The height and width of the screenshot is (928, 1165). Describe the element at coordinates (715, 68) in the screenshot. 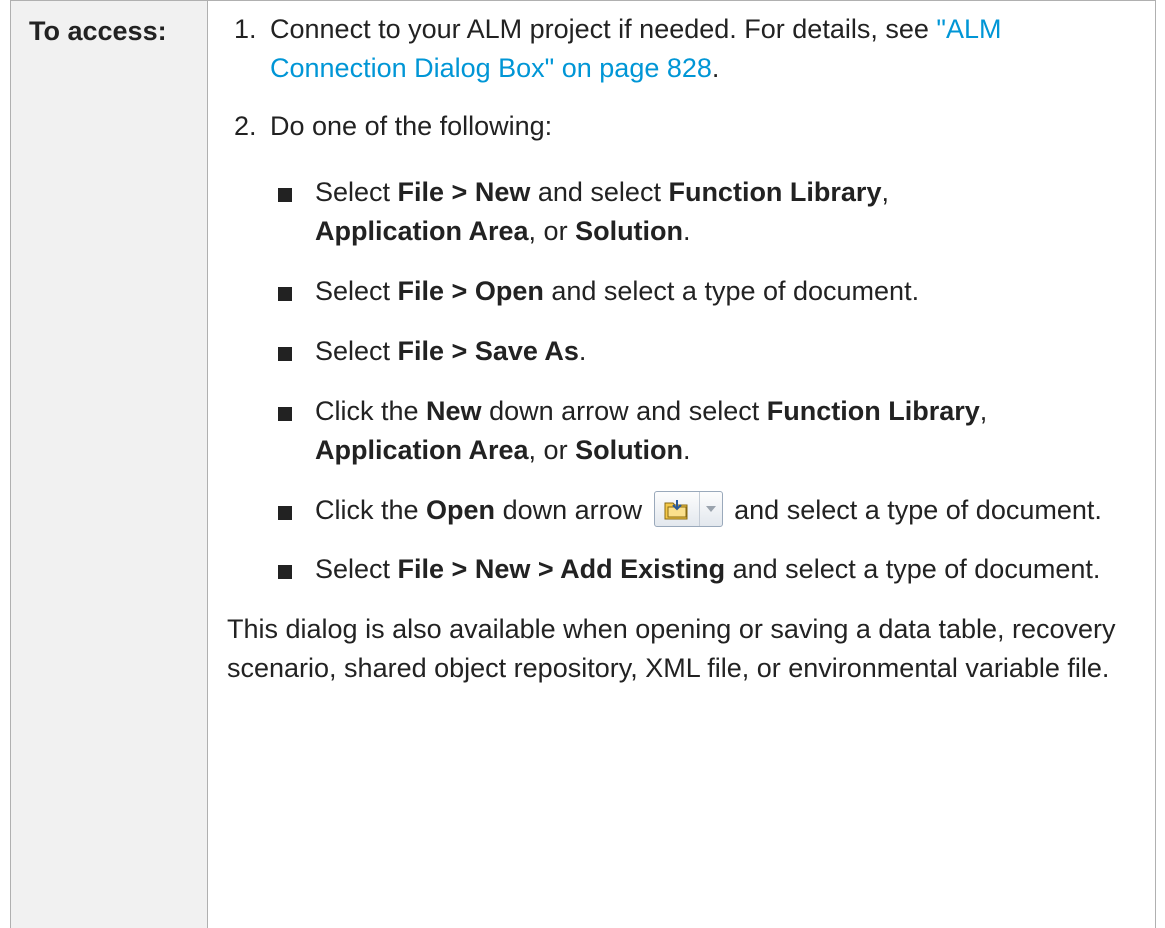

I see `step-text-part: .` at that location.